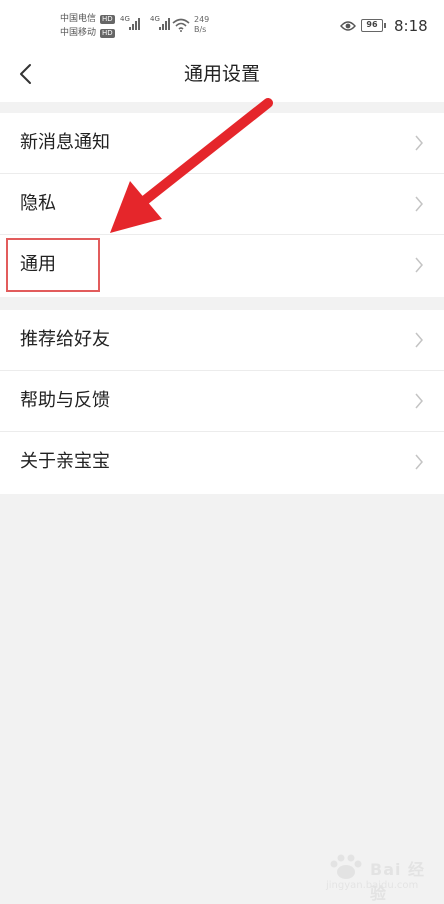  I want to click on signal-indicators: 4G 4G, so click(145, 23).